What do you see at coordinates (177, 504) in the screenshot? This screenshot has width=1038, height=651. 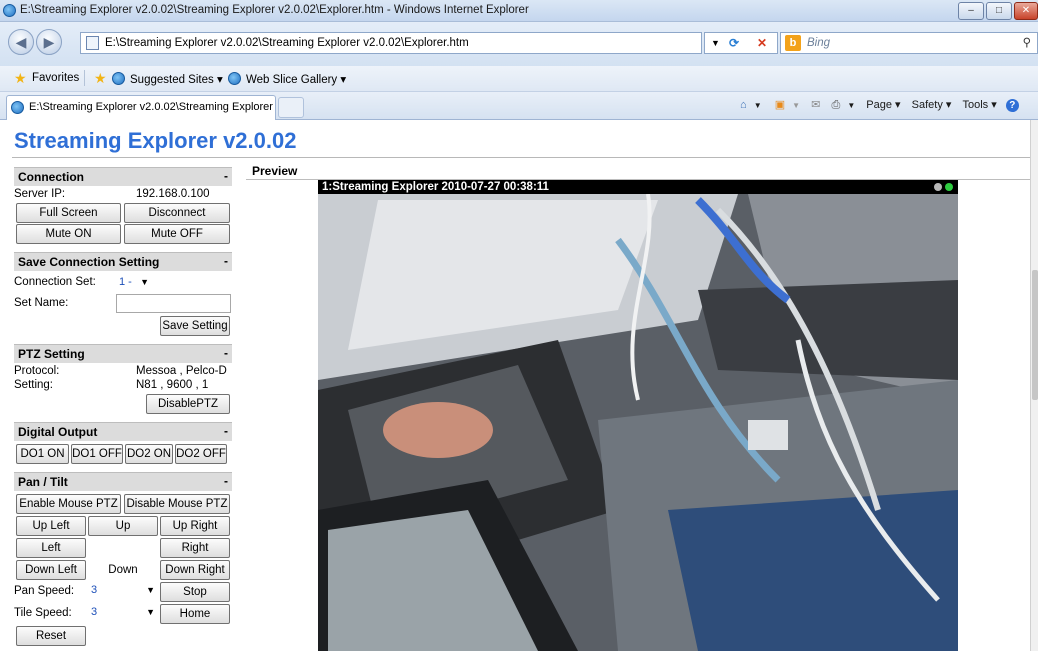 I see `disable-mouse-ptz-button: Disable Mouse PTZ` at bounding box center [177, 504].